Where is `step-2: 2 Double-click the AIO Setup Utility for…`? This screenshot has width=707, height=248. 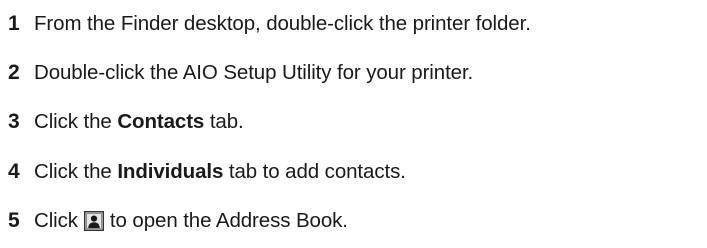 step-2: 2 Double-click the AIO Setup Utility for… is located at coordinates (240, 73).